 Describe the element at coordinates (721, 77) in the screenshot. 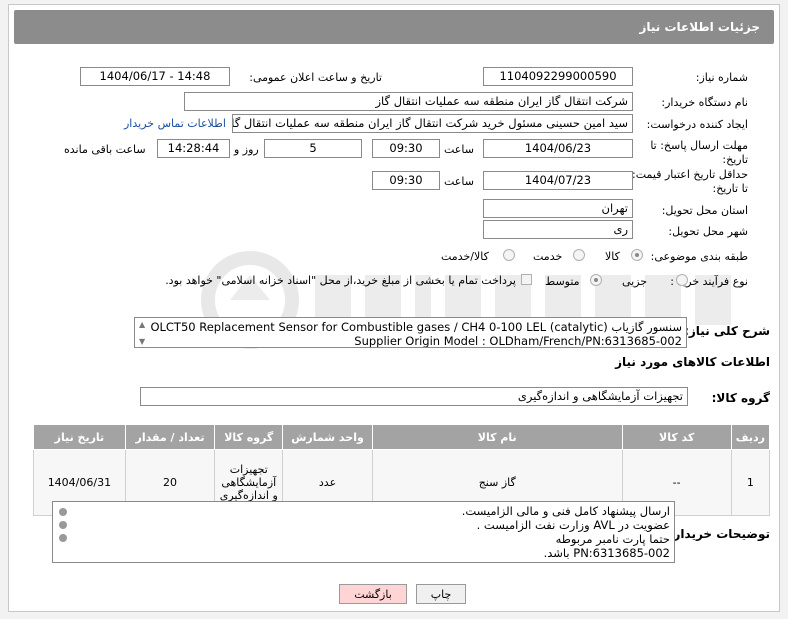

I see `need-number-label: شماره نیاز:` at that location.